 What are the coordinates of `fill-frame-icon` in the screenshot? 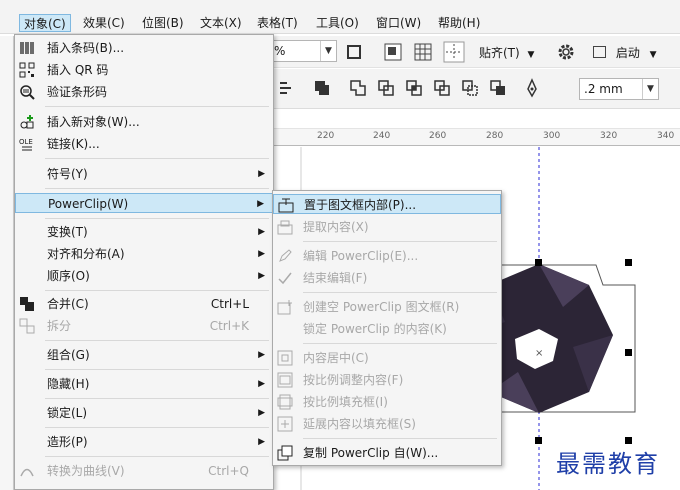 It's located at (285, 402).